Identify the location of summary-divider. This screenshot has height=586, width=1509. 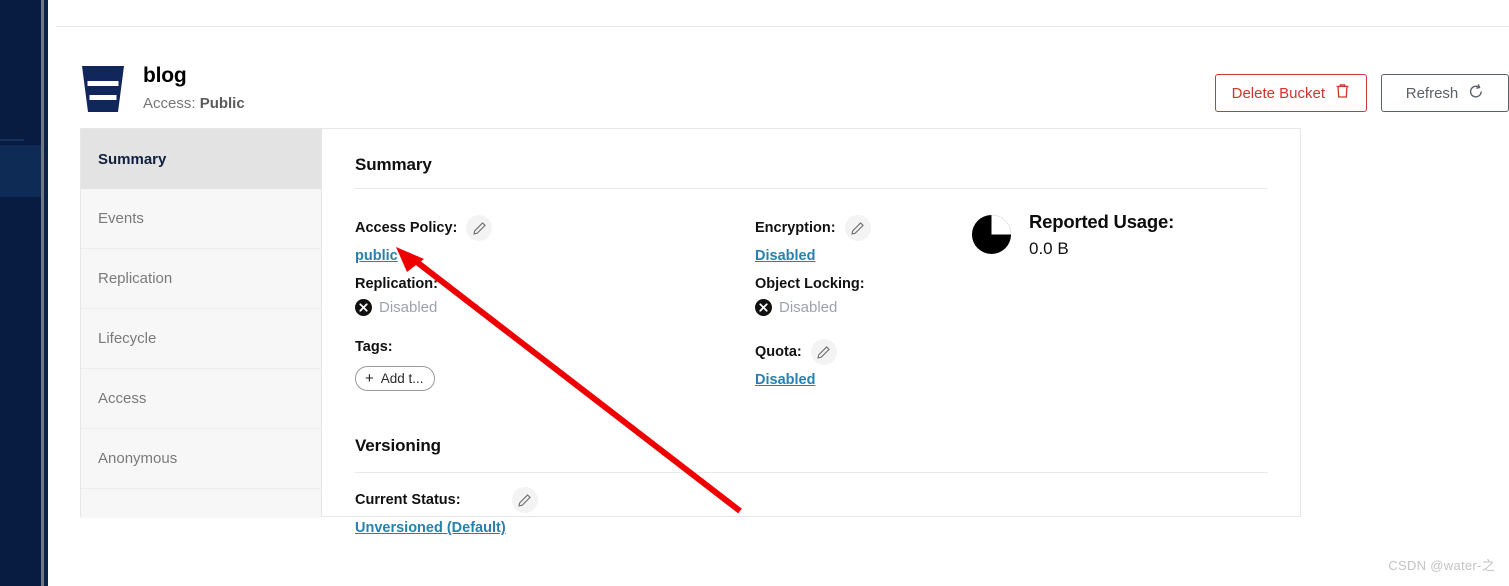
(811, 188).